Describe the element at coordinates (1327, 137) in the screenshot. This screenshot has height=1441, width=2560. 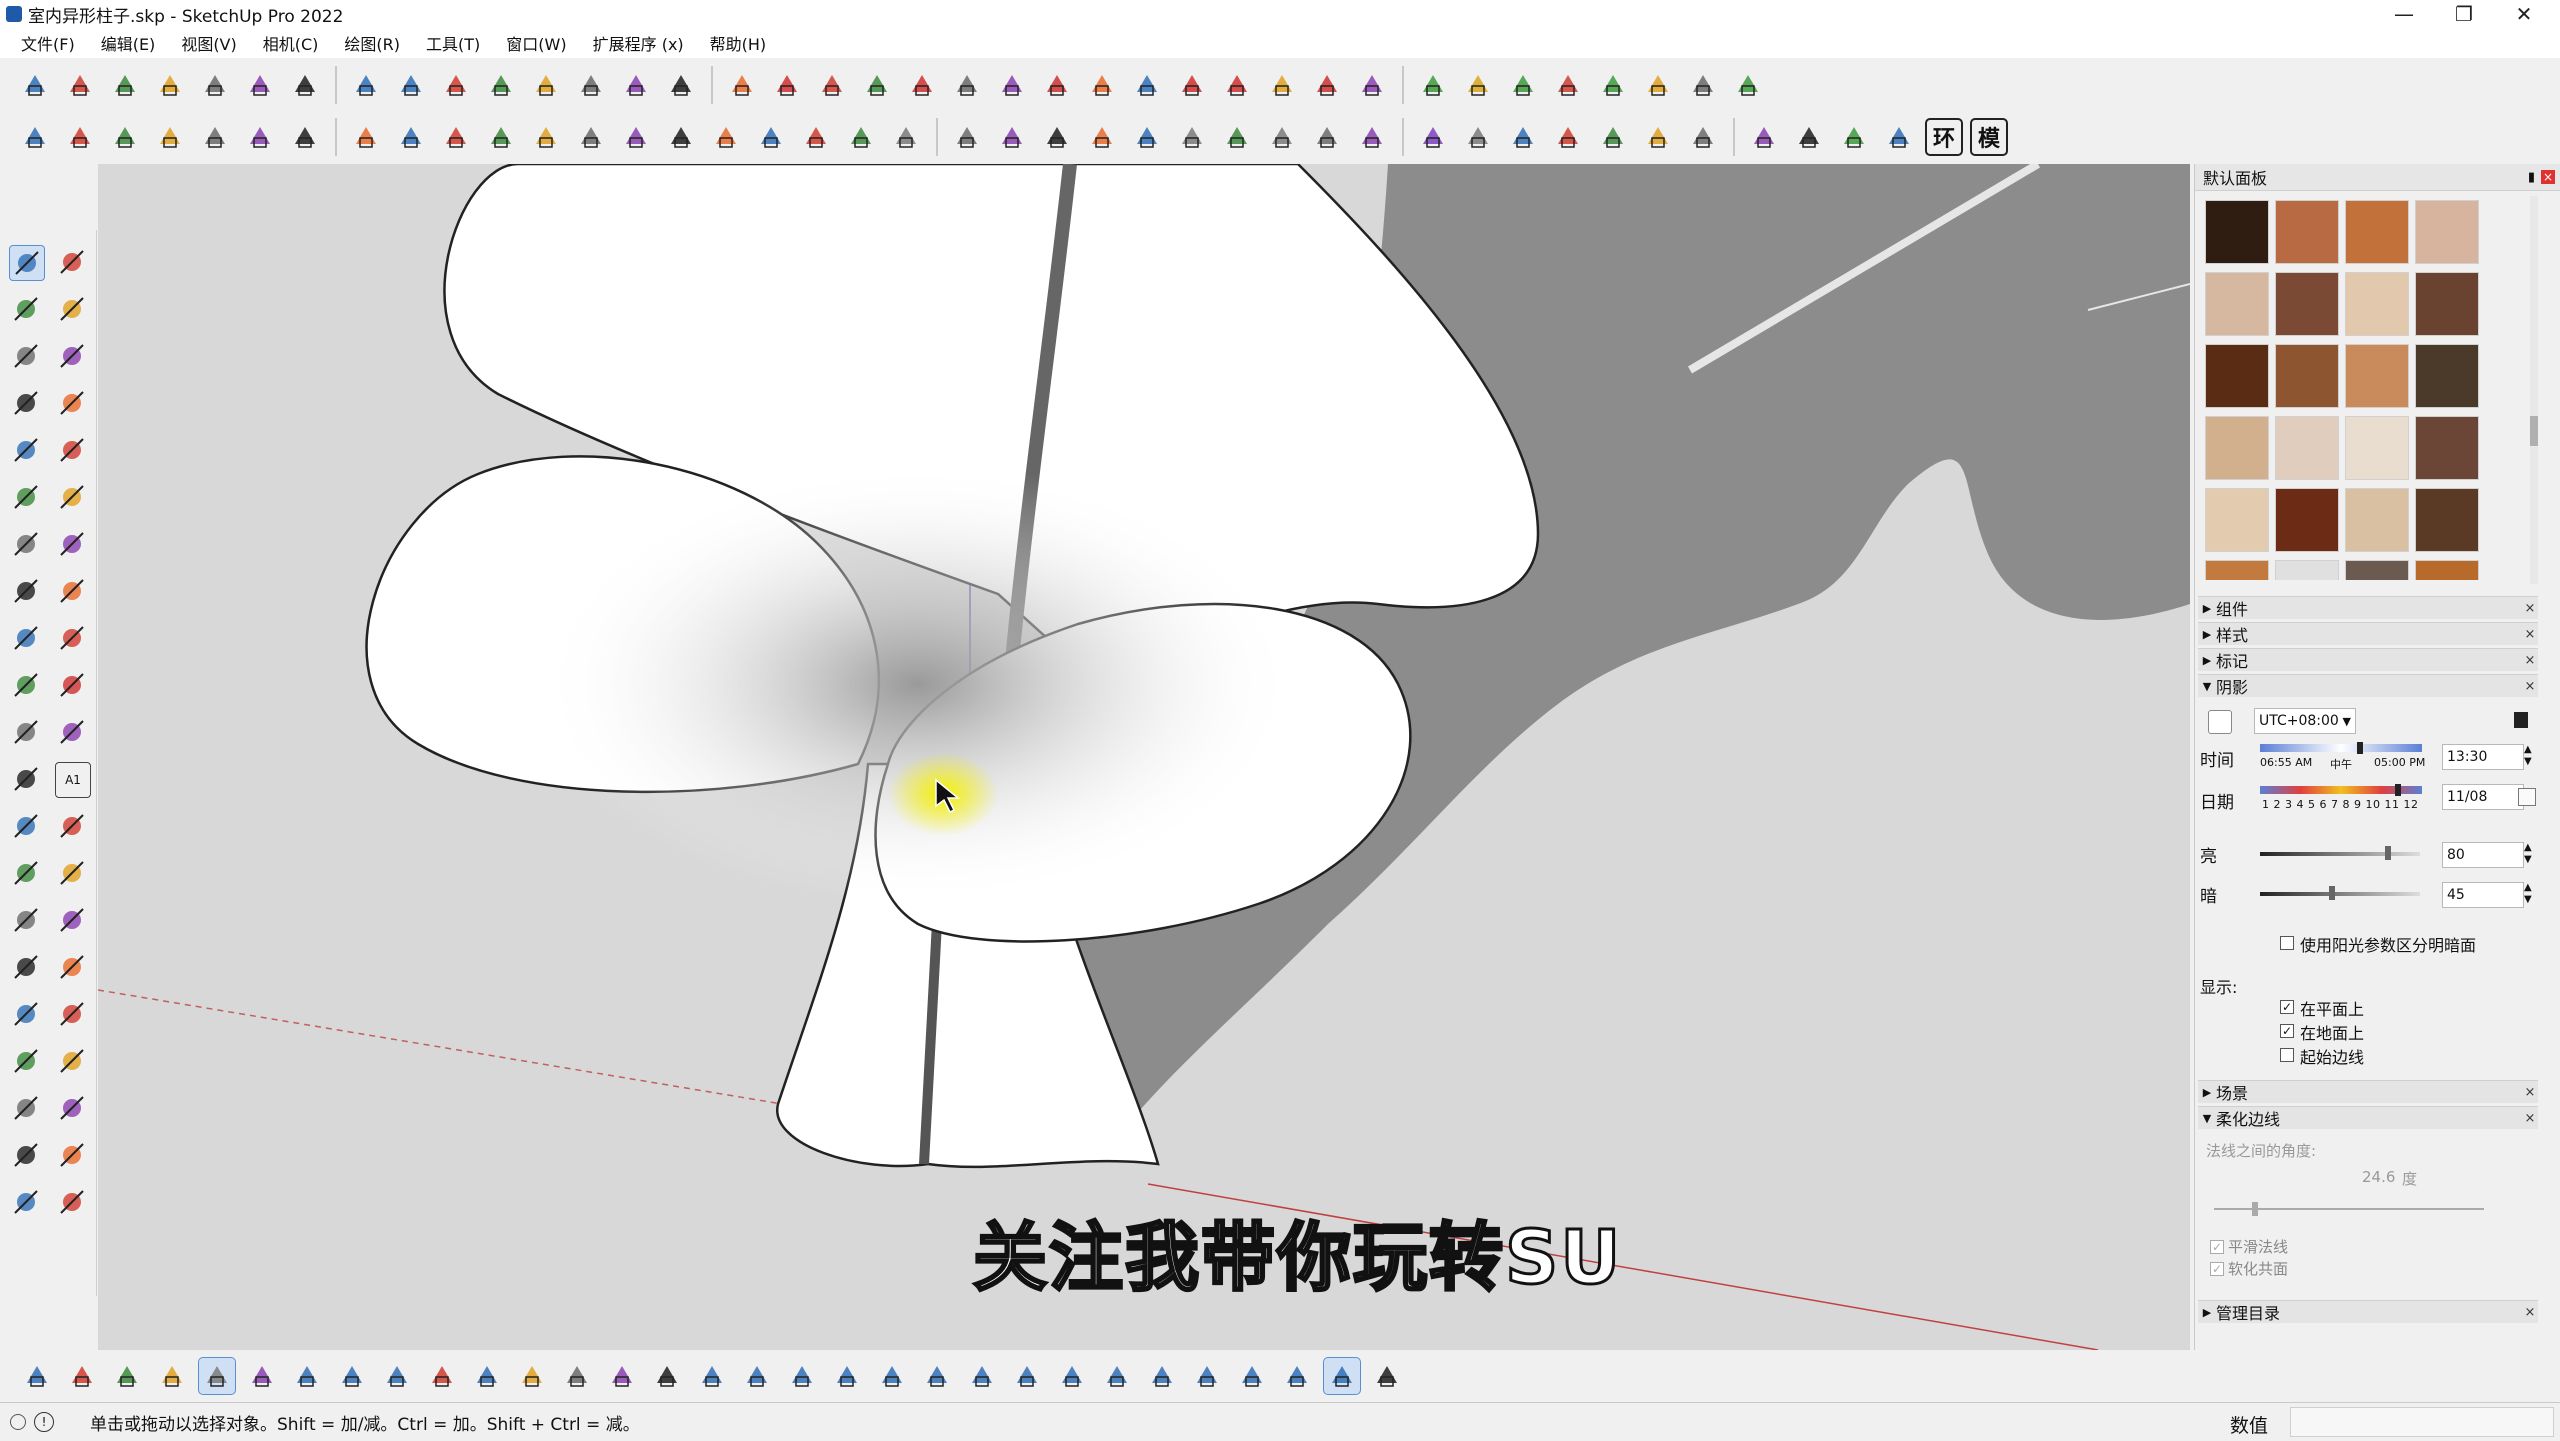
I see `copy-icon` at that location.